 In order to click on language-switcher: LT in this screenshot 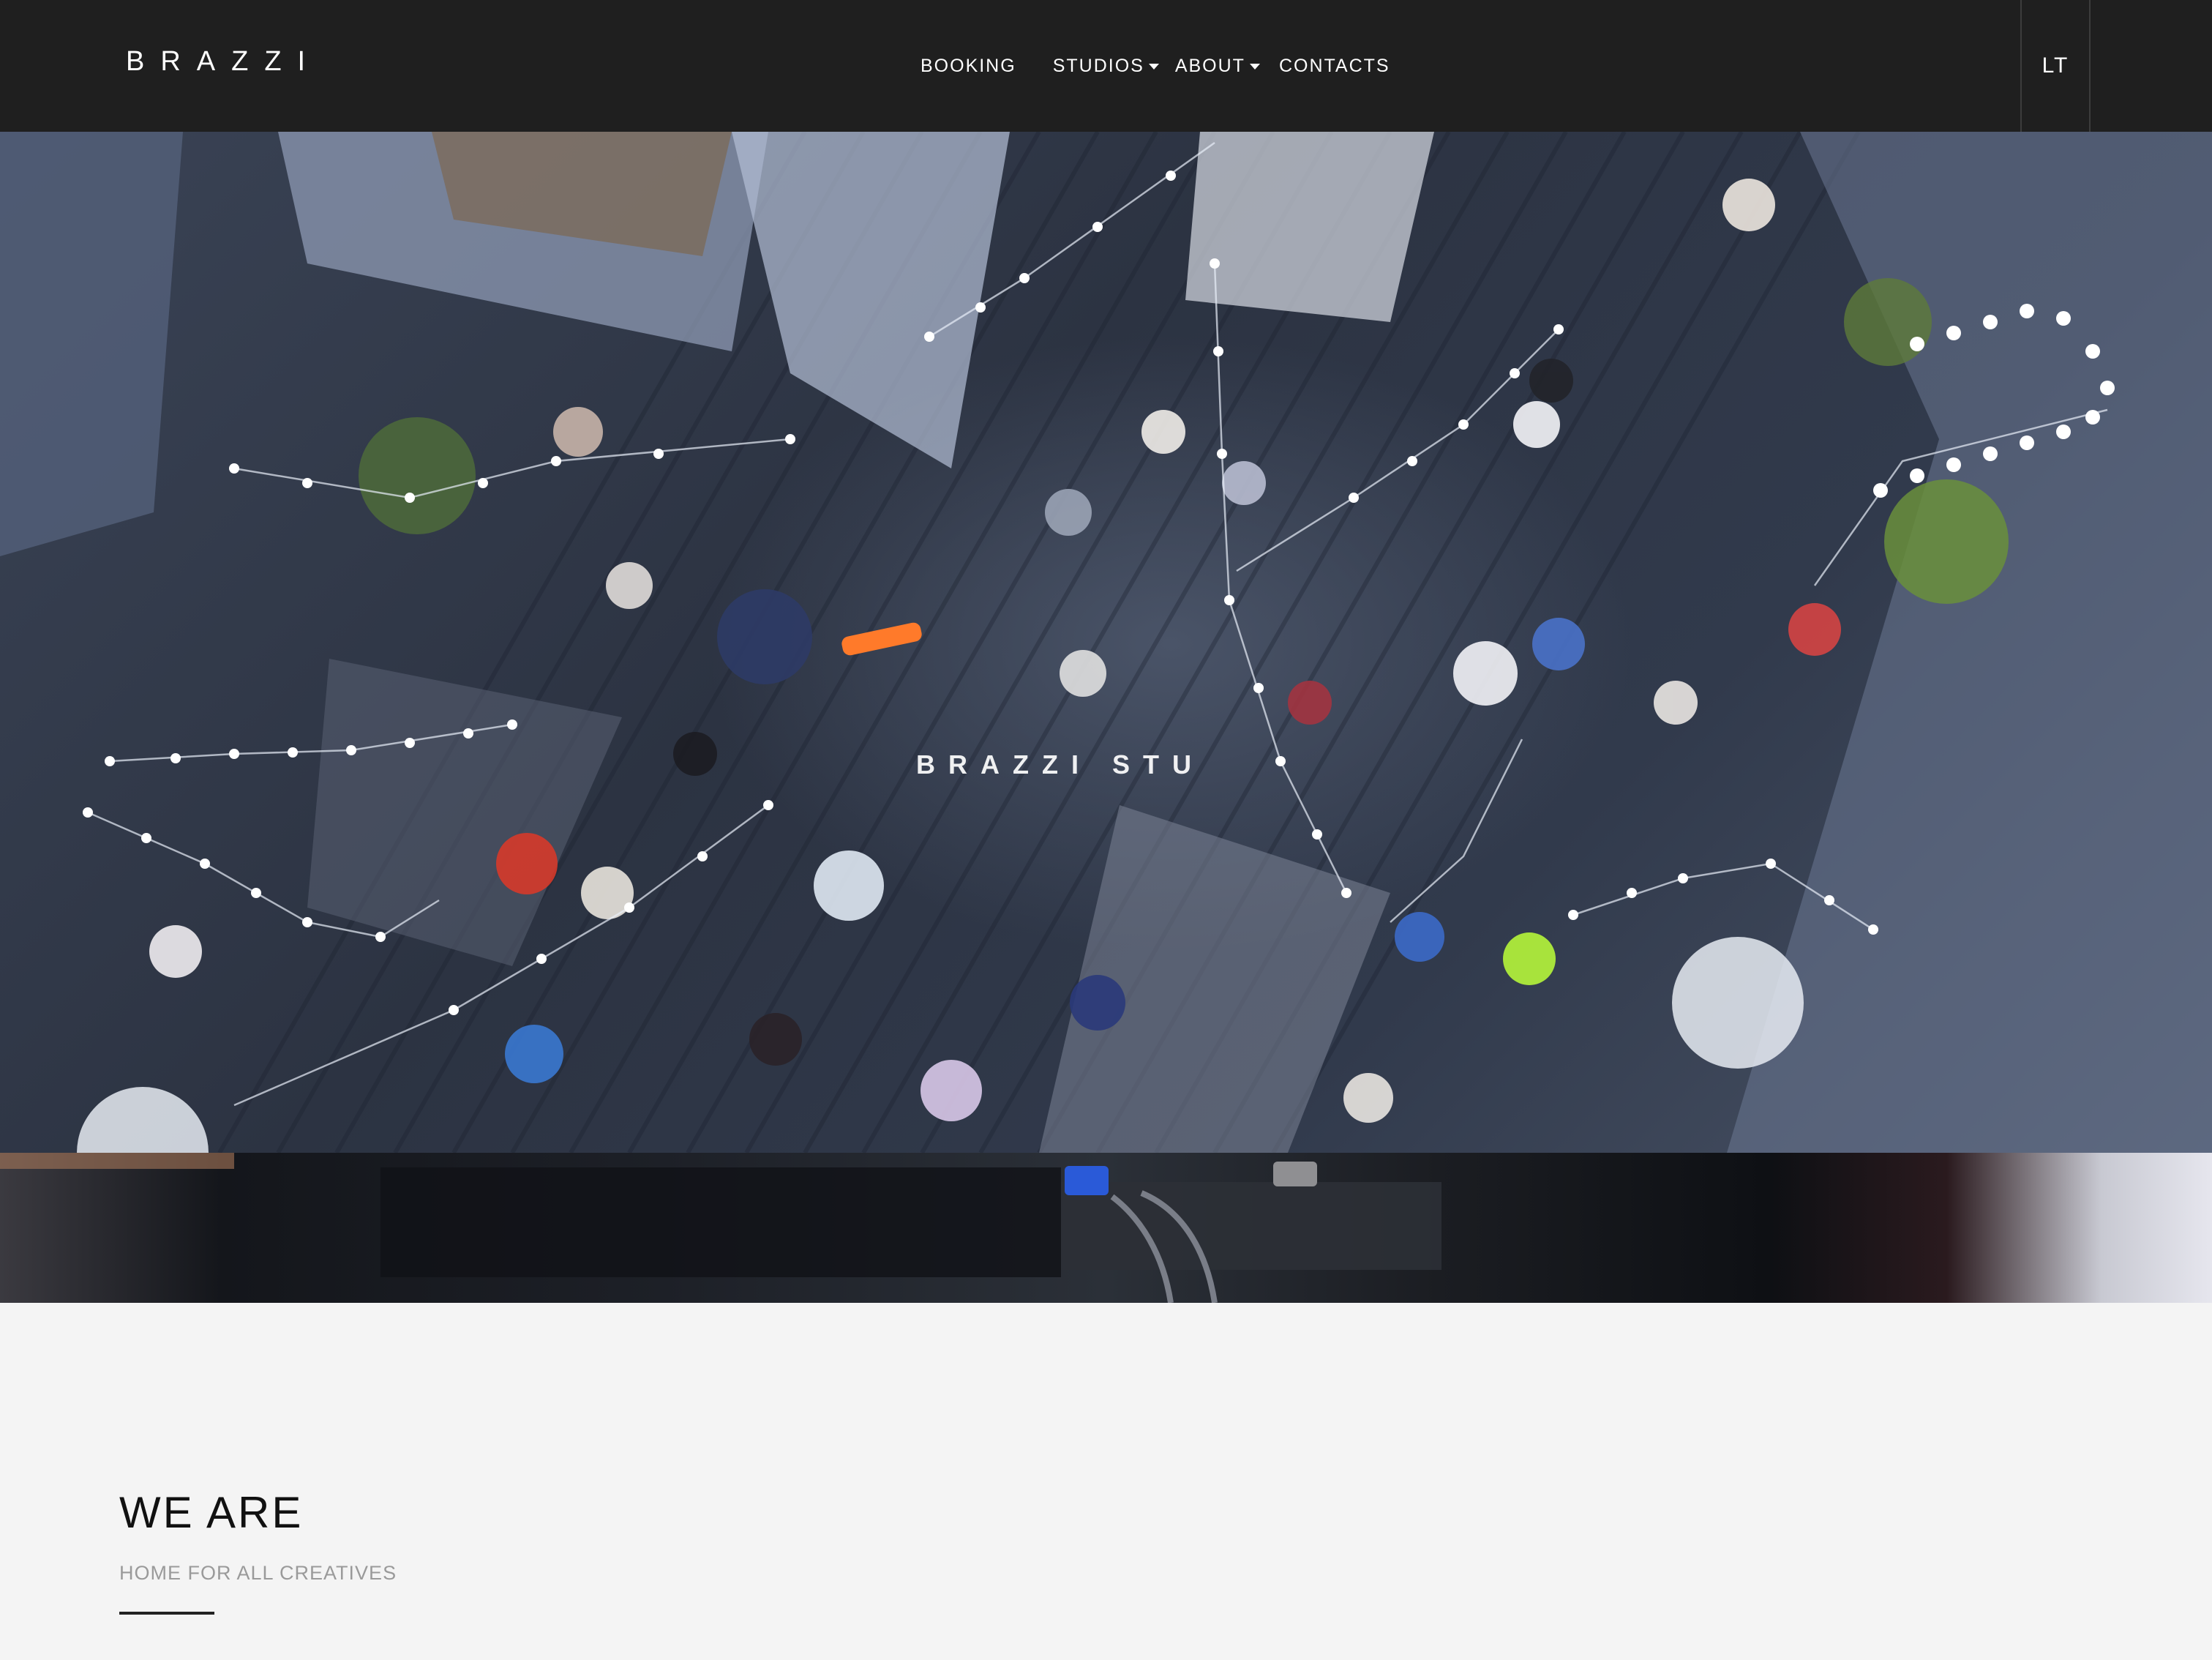, I will do `click(2055, 66)`.